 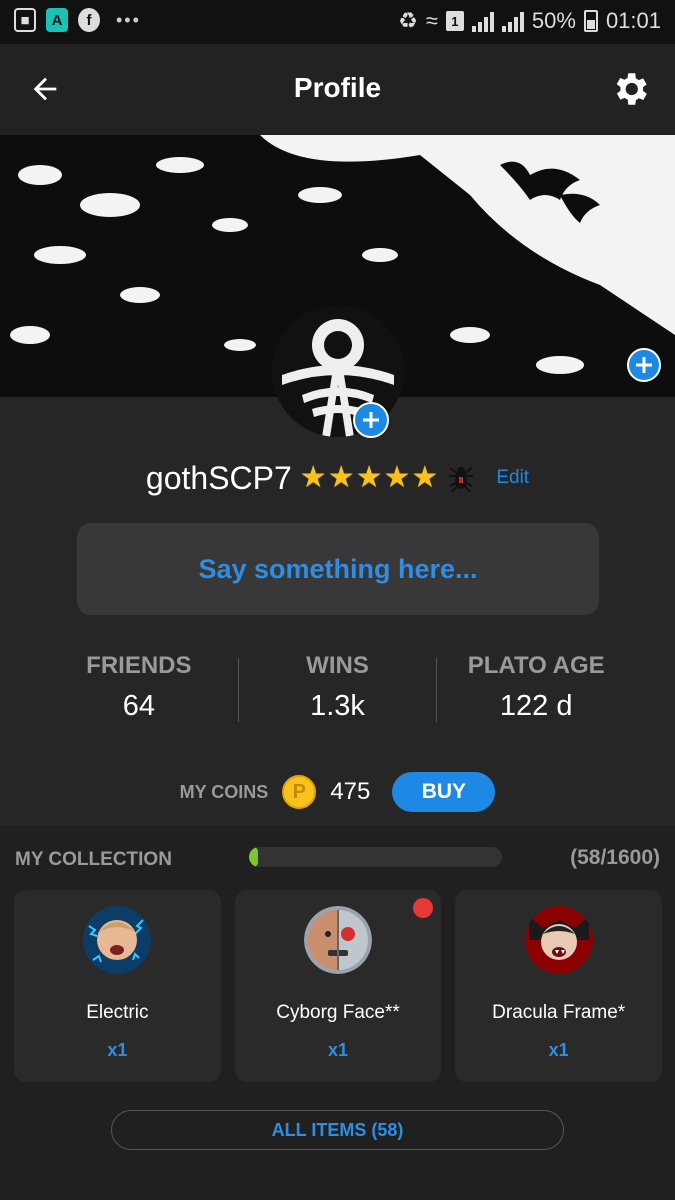 I want to click on a-app-icon: A, so click(x=57, y=20).